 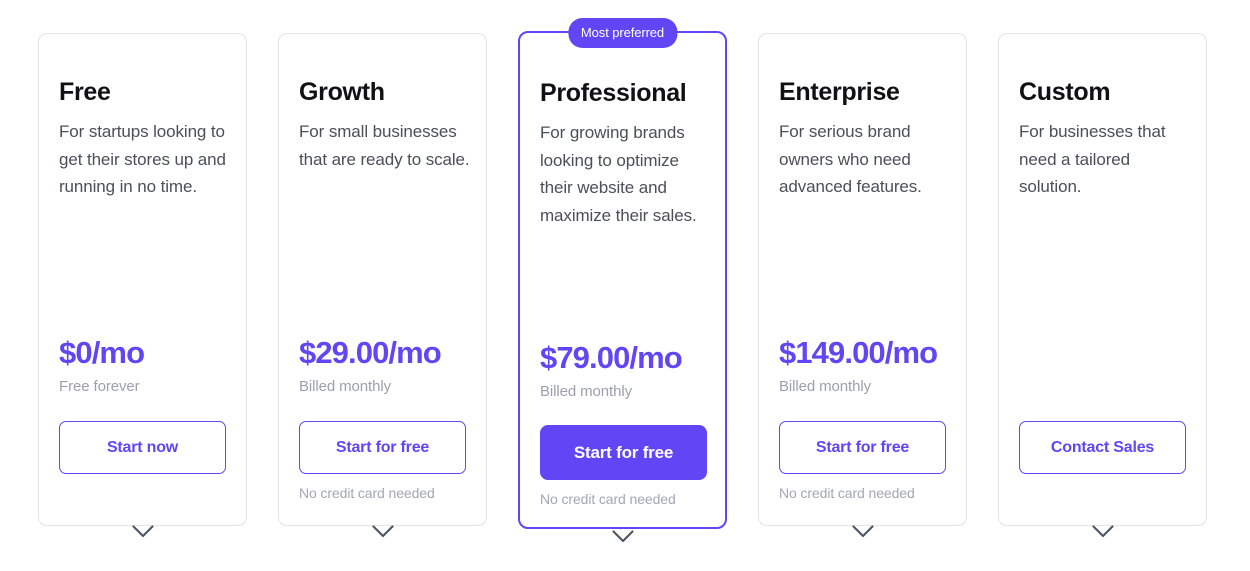 What do you see at coordinates (839, 92) in the screenshot?
I see `plan-name: Enterprise` at bounding box center [839, 92].